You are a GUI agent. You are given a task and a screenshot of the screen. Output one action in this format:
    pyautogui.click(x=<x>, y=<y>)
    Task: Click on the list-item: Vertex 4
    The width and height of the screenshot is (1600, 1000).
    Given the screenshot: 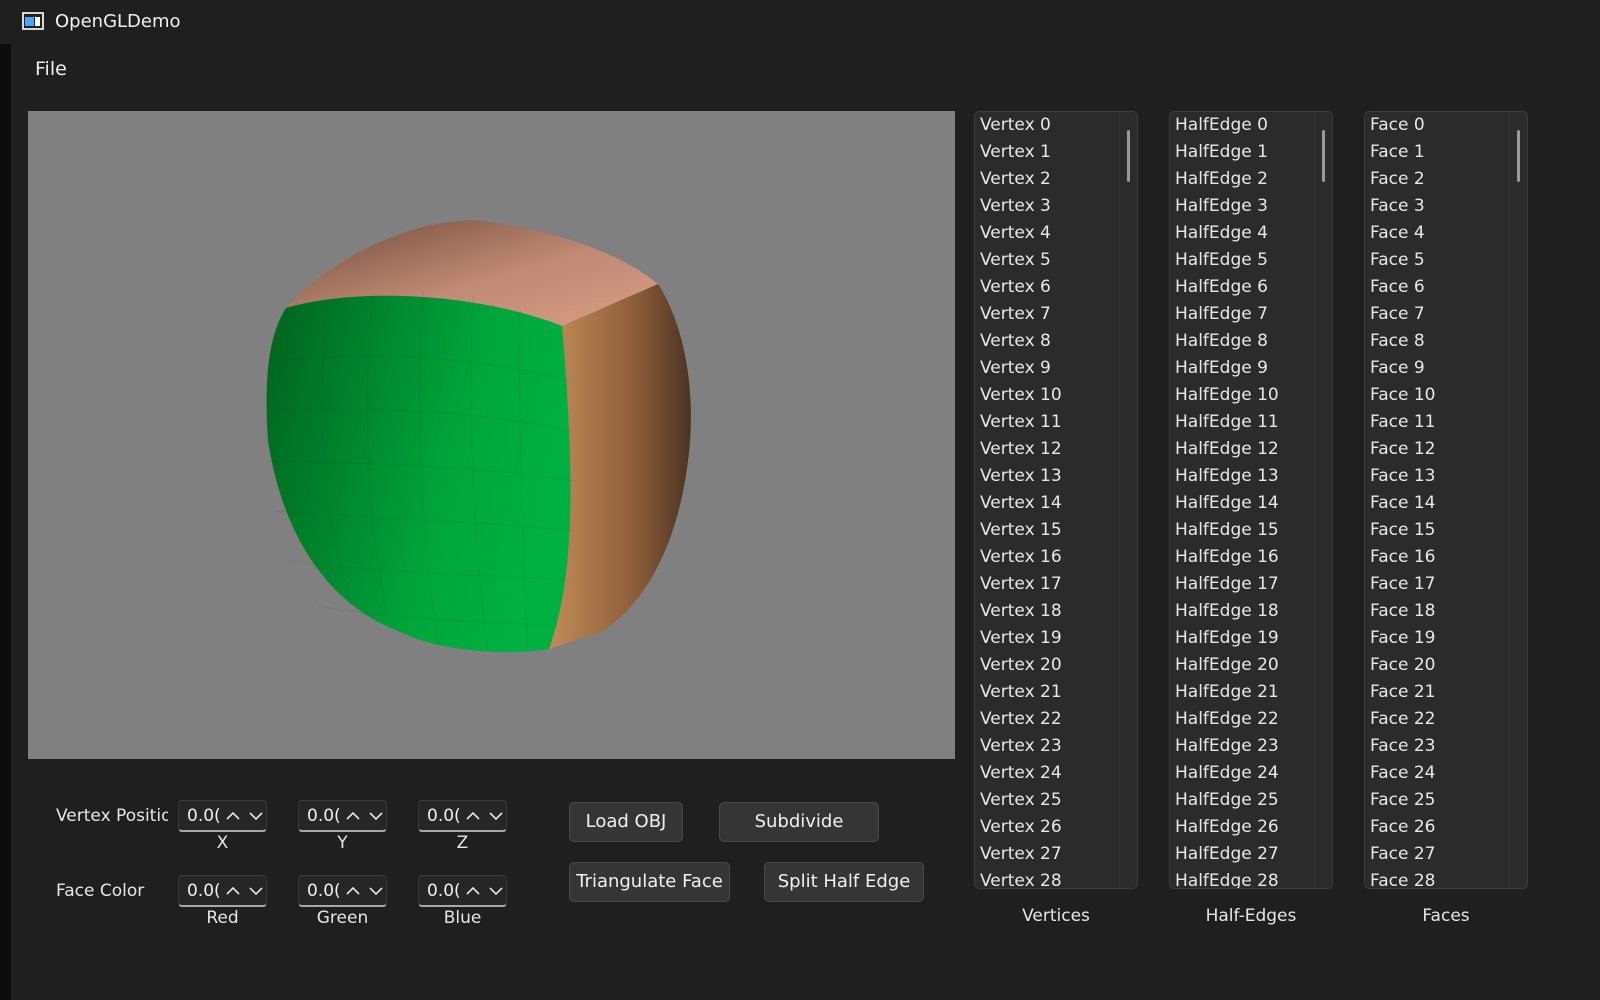 What is the action you would take?
    pyautogui.click(x=1047, y=233)
    